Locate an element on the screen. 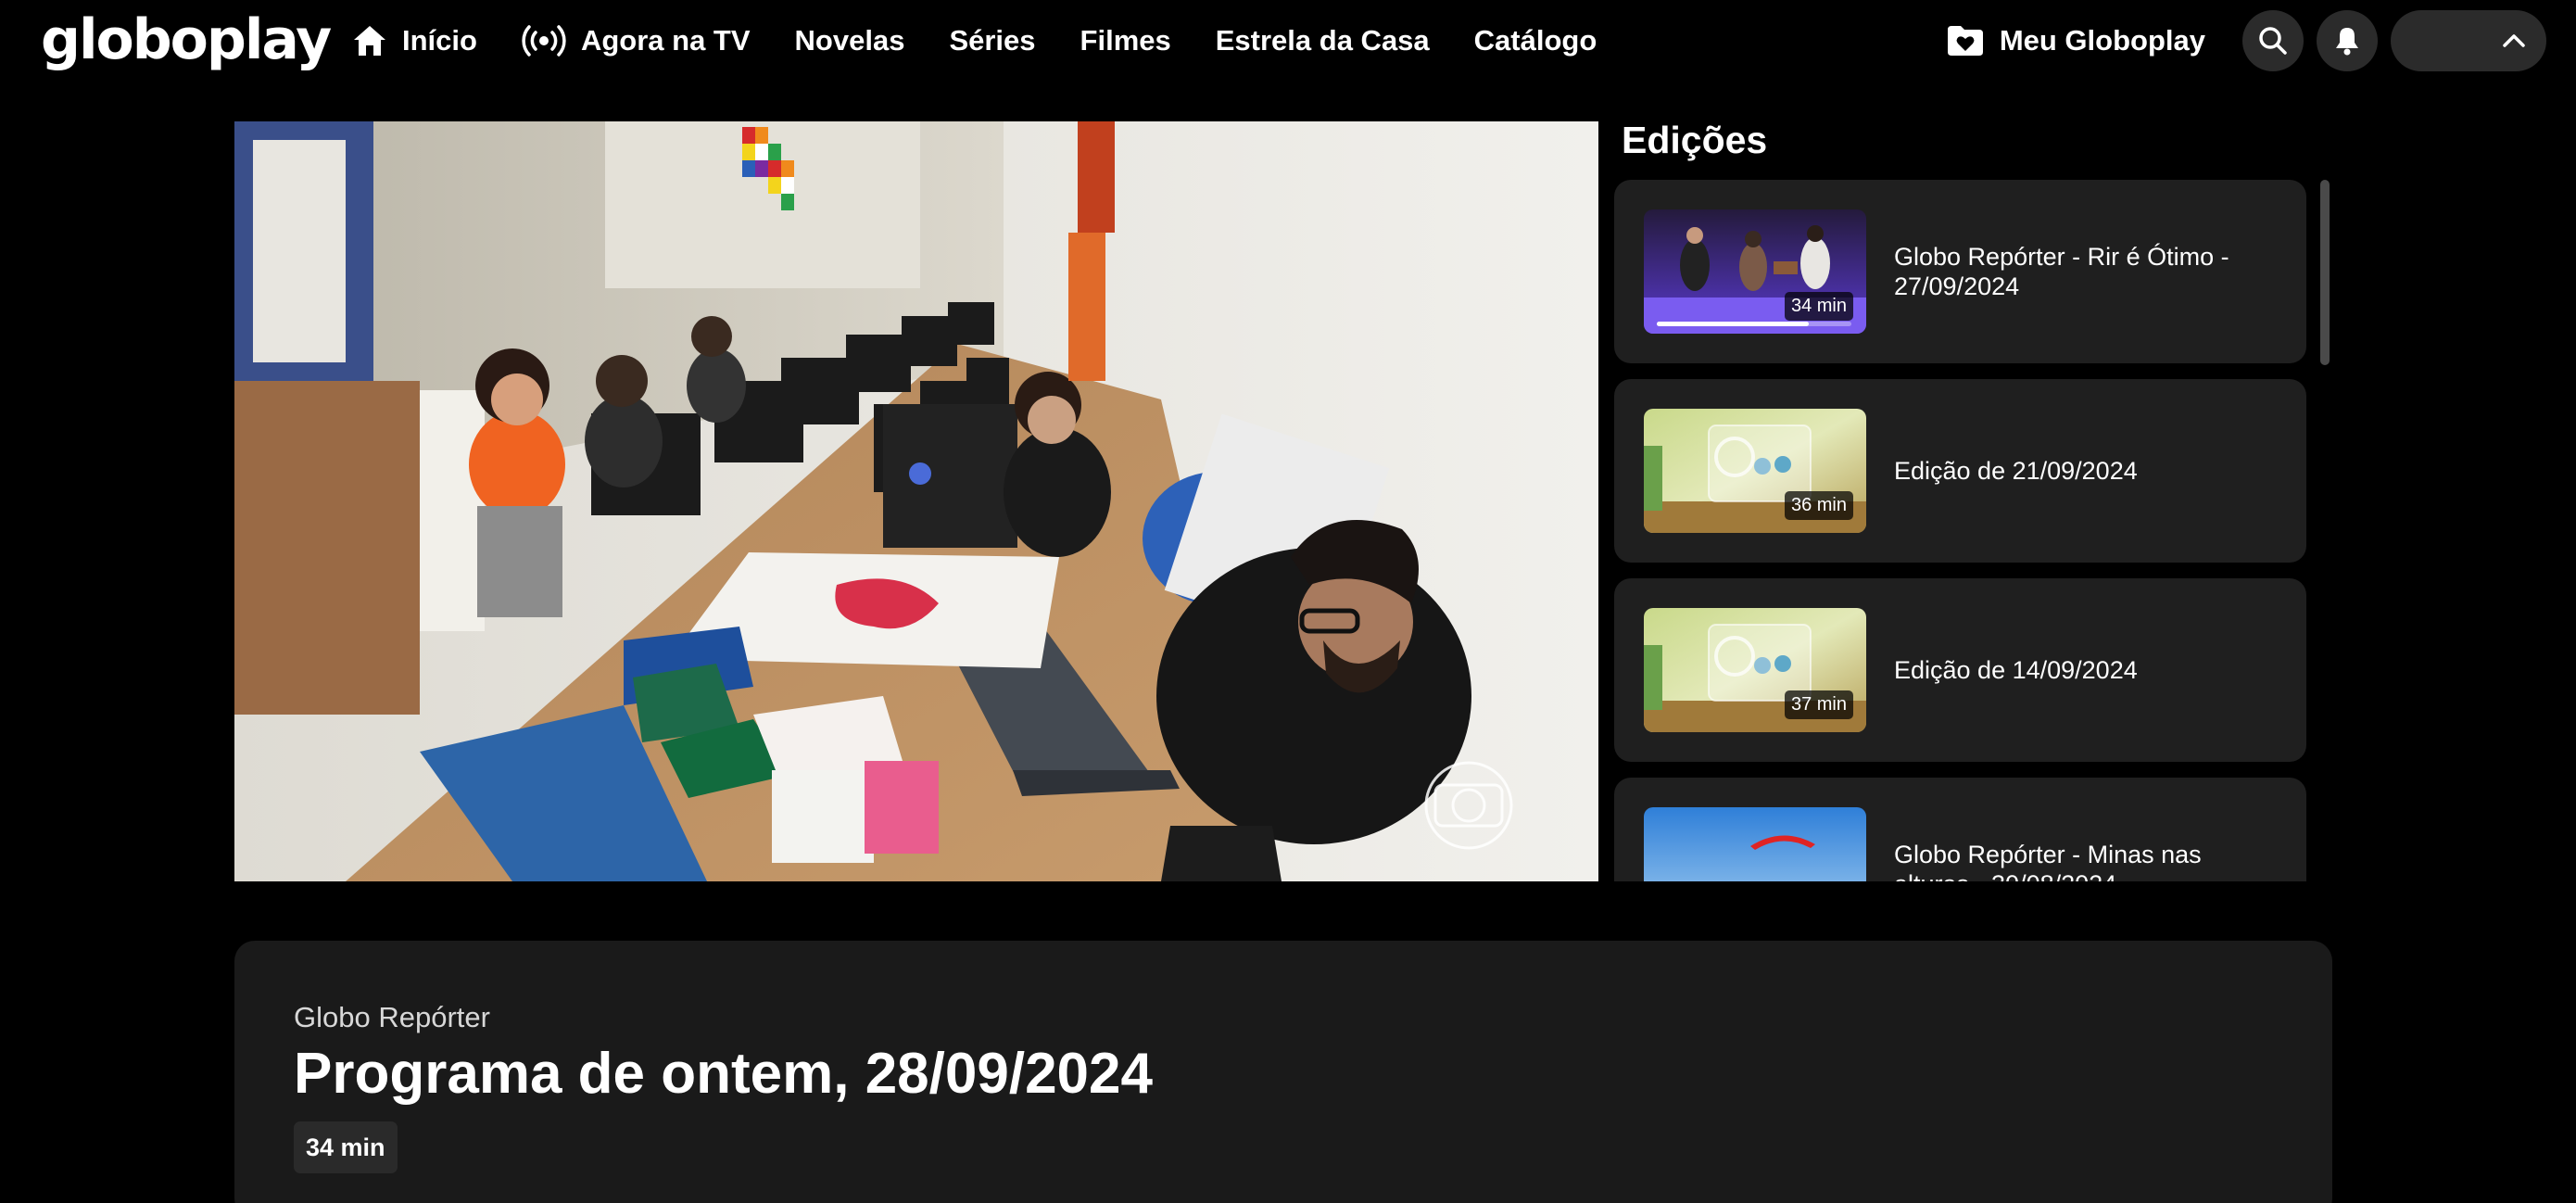  edition-card: 36 min Edição de 21/09/2024 is located at coordinates (1960, 471).